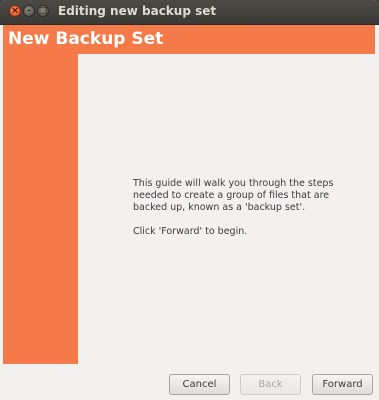 This screenshot has width=379, height=400. I want to click on back-button: Back, so click(270, 384).